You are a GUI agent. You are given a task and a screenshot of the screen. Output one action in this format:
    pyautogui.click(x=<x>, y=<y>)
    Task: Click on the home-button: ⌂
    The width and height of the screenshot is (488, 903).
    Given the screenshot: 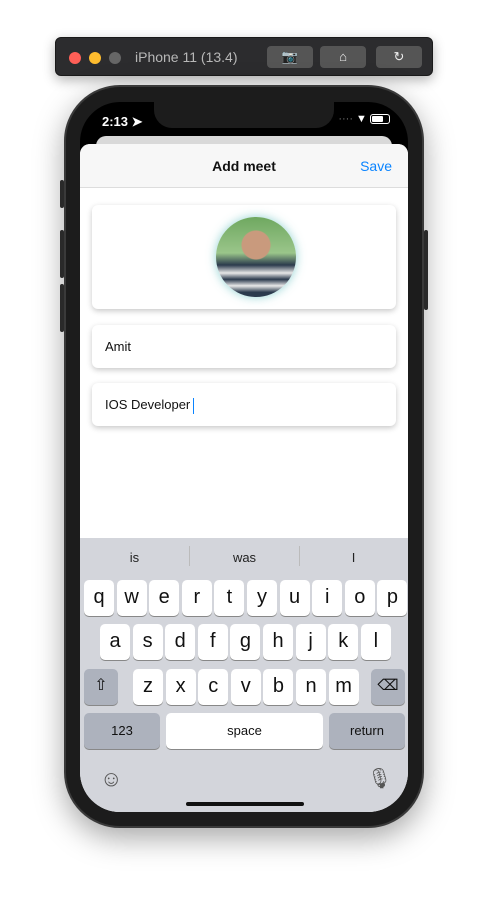 What is the action you would take?
    pyautogui.click(x=343, y=57)
    